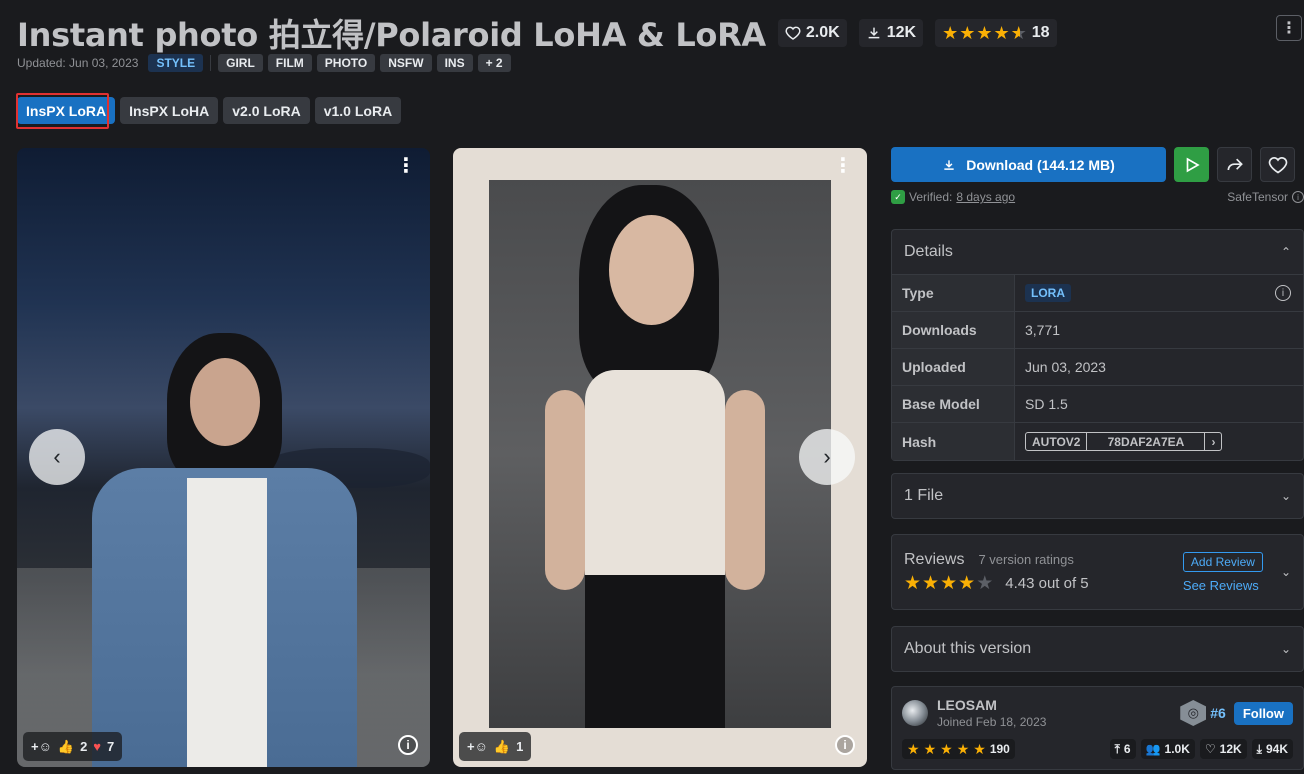 This screenshot has width=1304, height=774. Describe the element at coordinates (266, 110) in the screenshot. I see `version-tab-v2-lora: v2.0 LoRA` at that location.